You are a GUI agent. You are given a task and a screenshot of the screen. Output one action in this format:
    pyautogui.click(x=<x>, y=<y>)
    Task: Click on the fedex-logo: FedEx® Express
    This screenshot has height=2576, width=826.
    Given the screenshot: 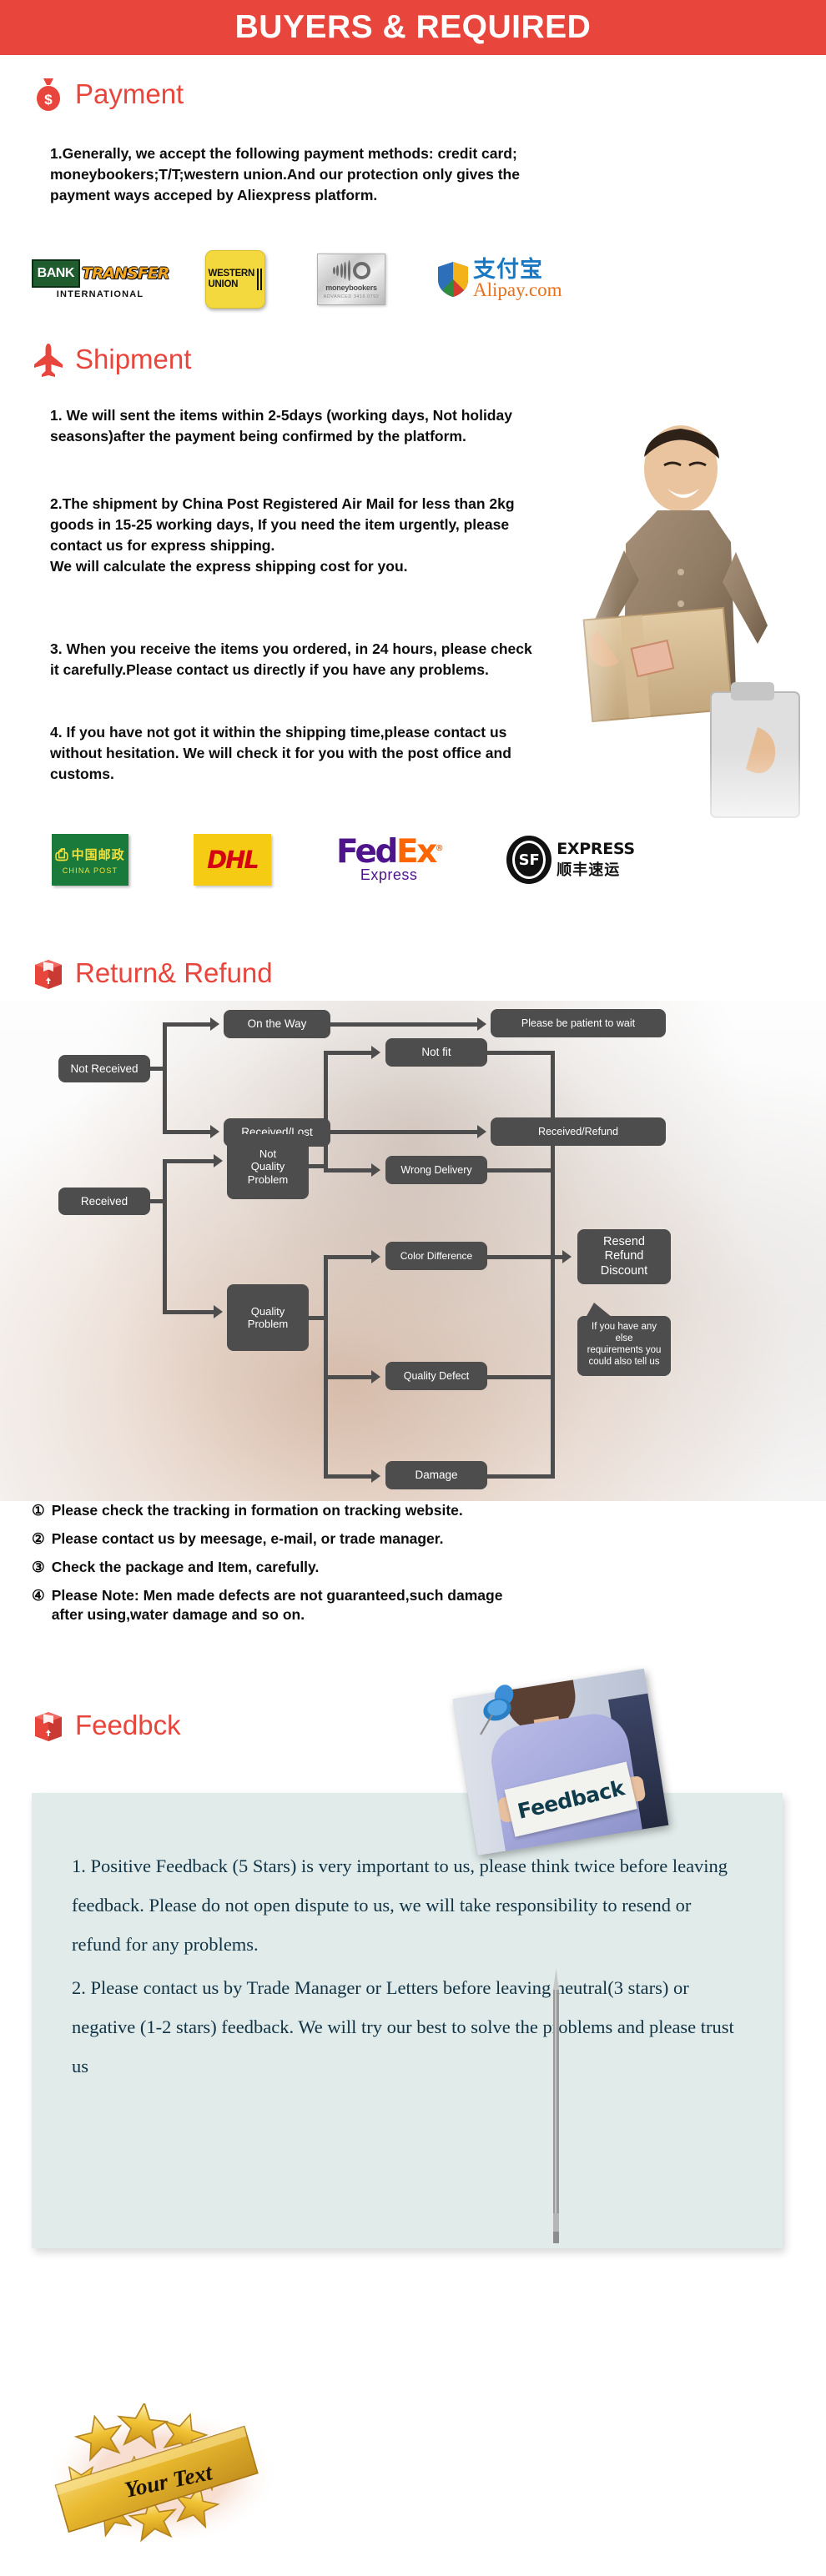 What is the action you would take?
    pyautogui.click(x=390, y=858)
    